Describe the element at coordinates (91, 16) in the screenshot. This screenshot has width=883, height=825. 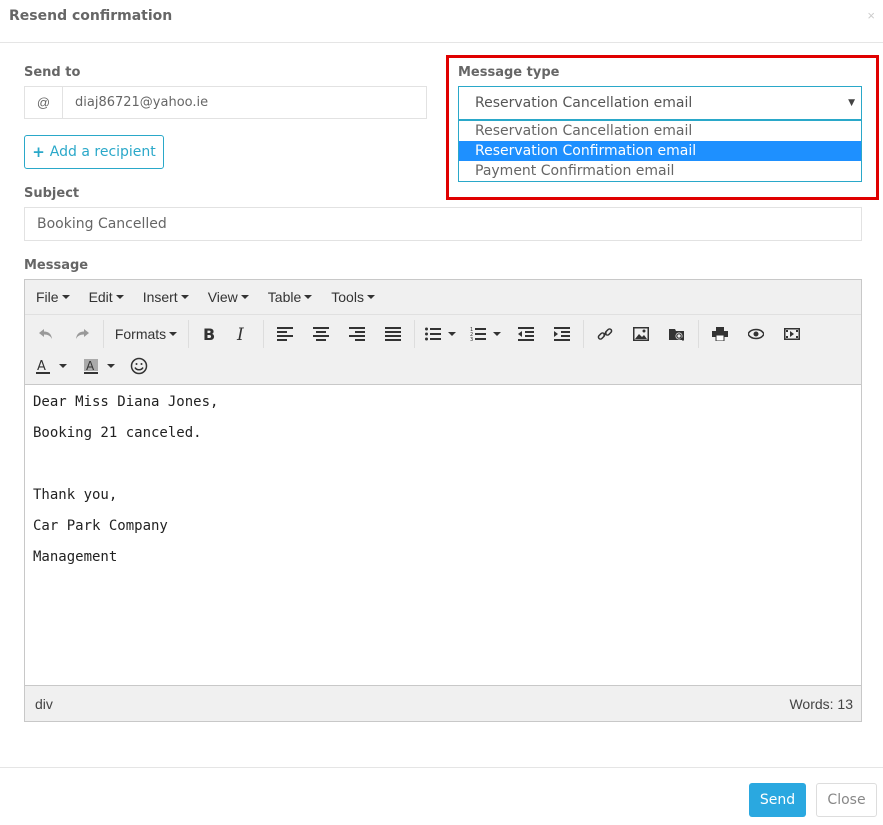
I see `modal-title: Resend confirmation` at that location.